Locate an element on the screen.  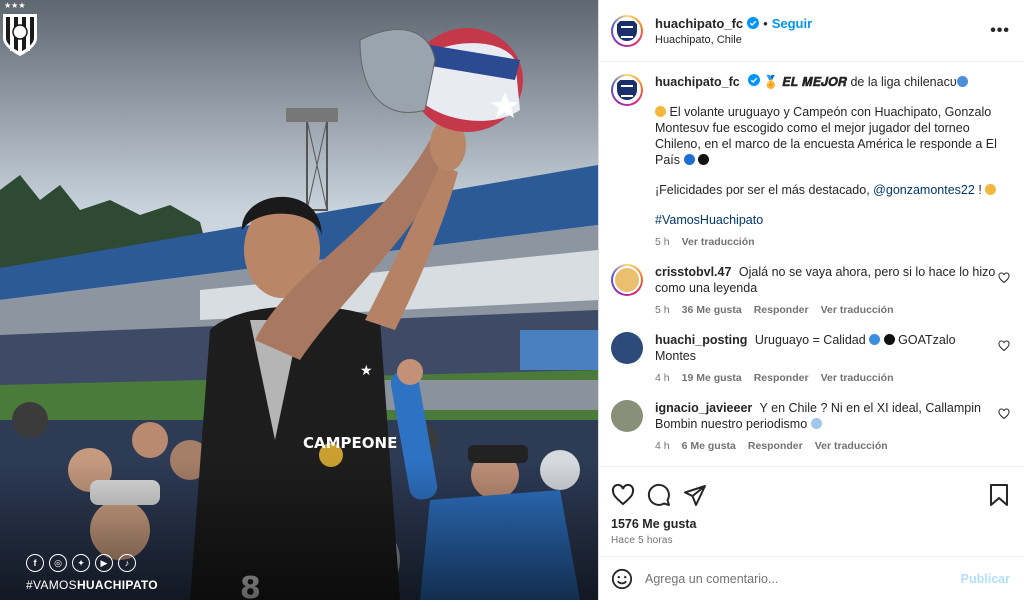
caption-time: 5 h is located at coordinates (662, 242).